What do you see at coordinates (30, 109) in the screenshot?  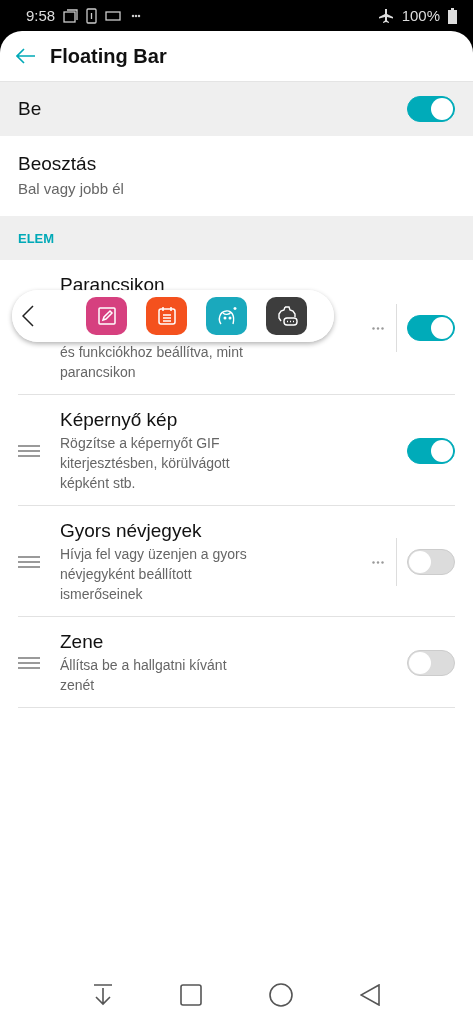 I see `master-label: Be` at bounding box center [30, 109].